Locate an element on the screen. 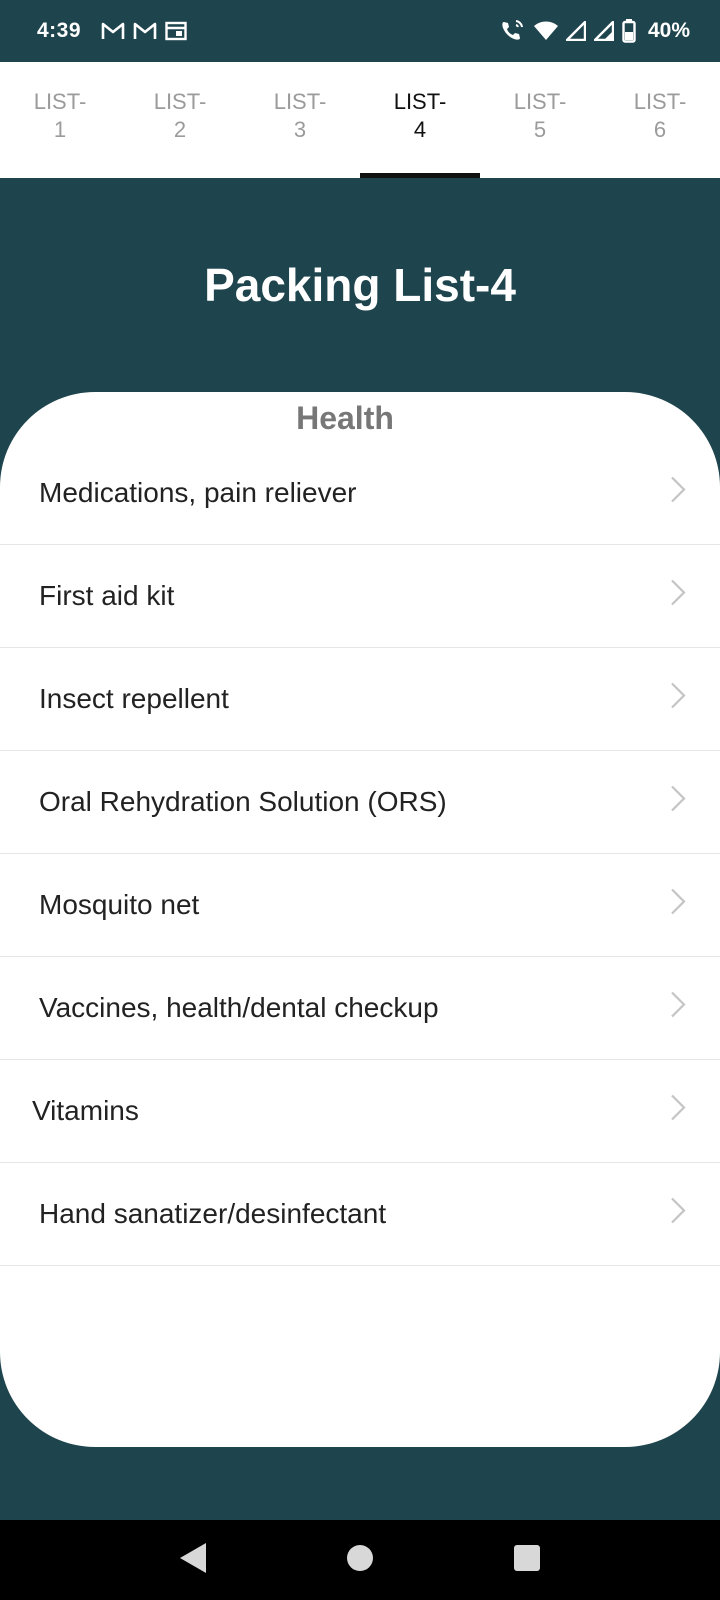 The image size is (720, 1600). page-title: Packing List-4 is located at coordinates (360, 285).